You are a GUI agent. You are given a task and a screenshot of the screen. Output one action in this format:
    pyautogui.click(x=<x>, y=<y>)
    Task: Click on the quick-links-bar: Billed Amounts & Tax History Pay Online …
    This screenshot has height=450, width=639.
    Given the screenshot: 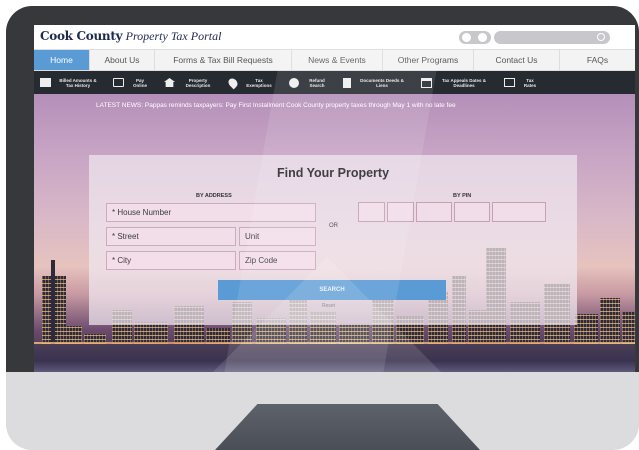 What is the action you would take?
    pyautogui.click(x=334, y=82)
    